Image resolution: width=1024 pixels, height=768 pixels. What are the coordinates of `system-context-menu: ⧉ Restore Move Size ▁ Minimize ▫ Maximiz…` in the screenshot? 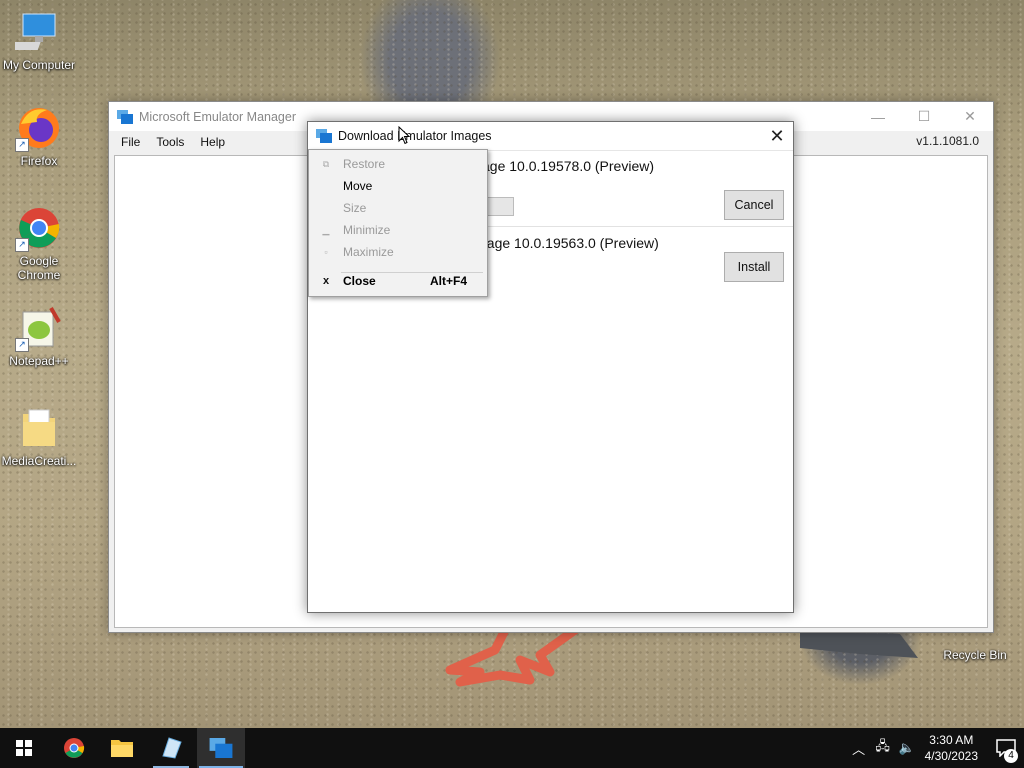 It's located at (398, 223).